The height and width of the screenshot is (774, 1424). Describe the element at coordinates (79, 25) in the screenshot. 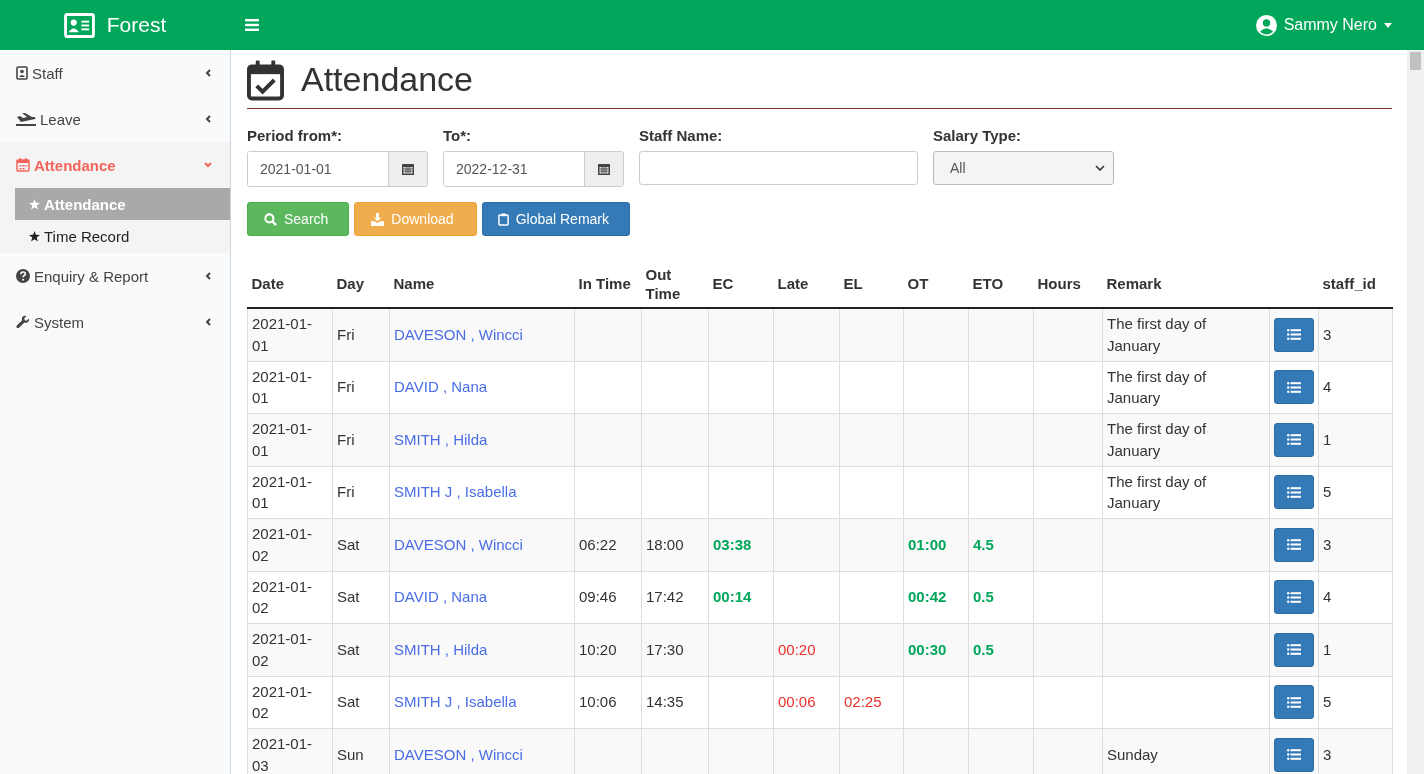

I see `id-card-icon` at that location.